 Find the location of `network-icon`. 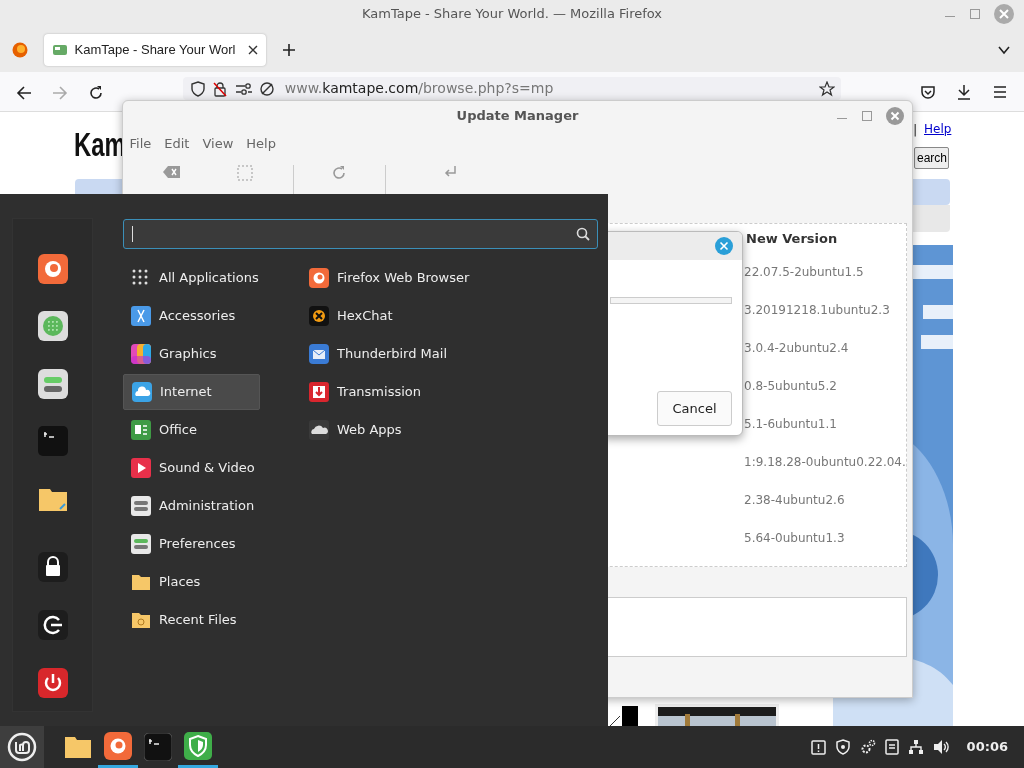

network-icon is located at coordinates (916, 747).